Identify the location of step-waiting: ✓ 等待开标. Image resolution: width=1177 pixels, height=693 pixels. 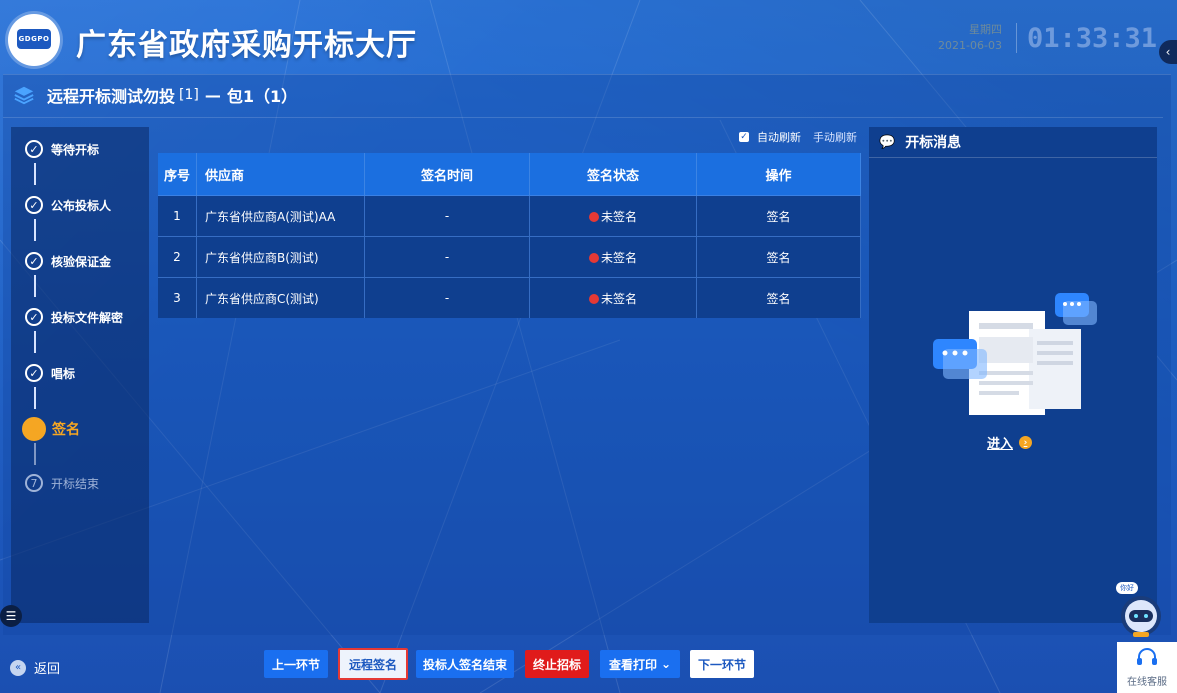
(62, 149).